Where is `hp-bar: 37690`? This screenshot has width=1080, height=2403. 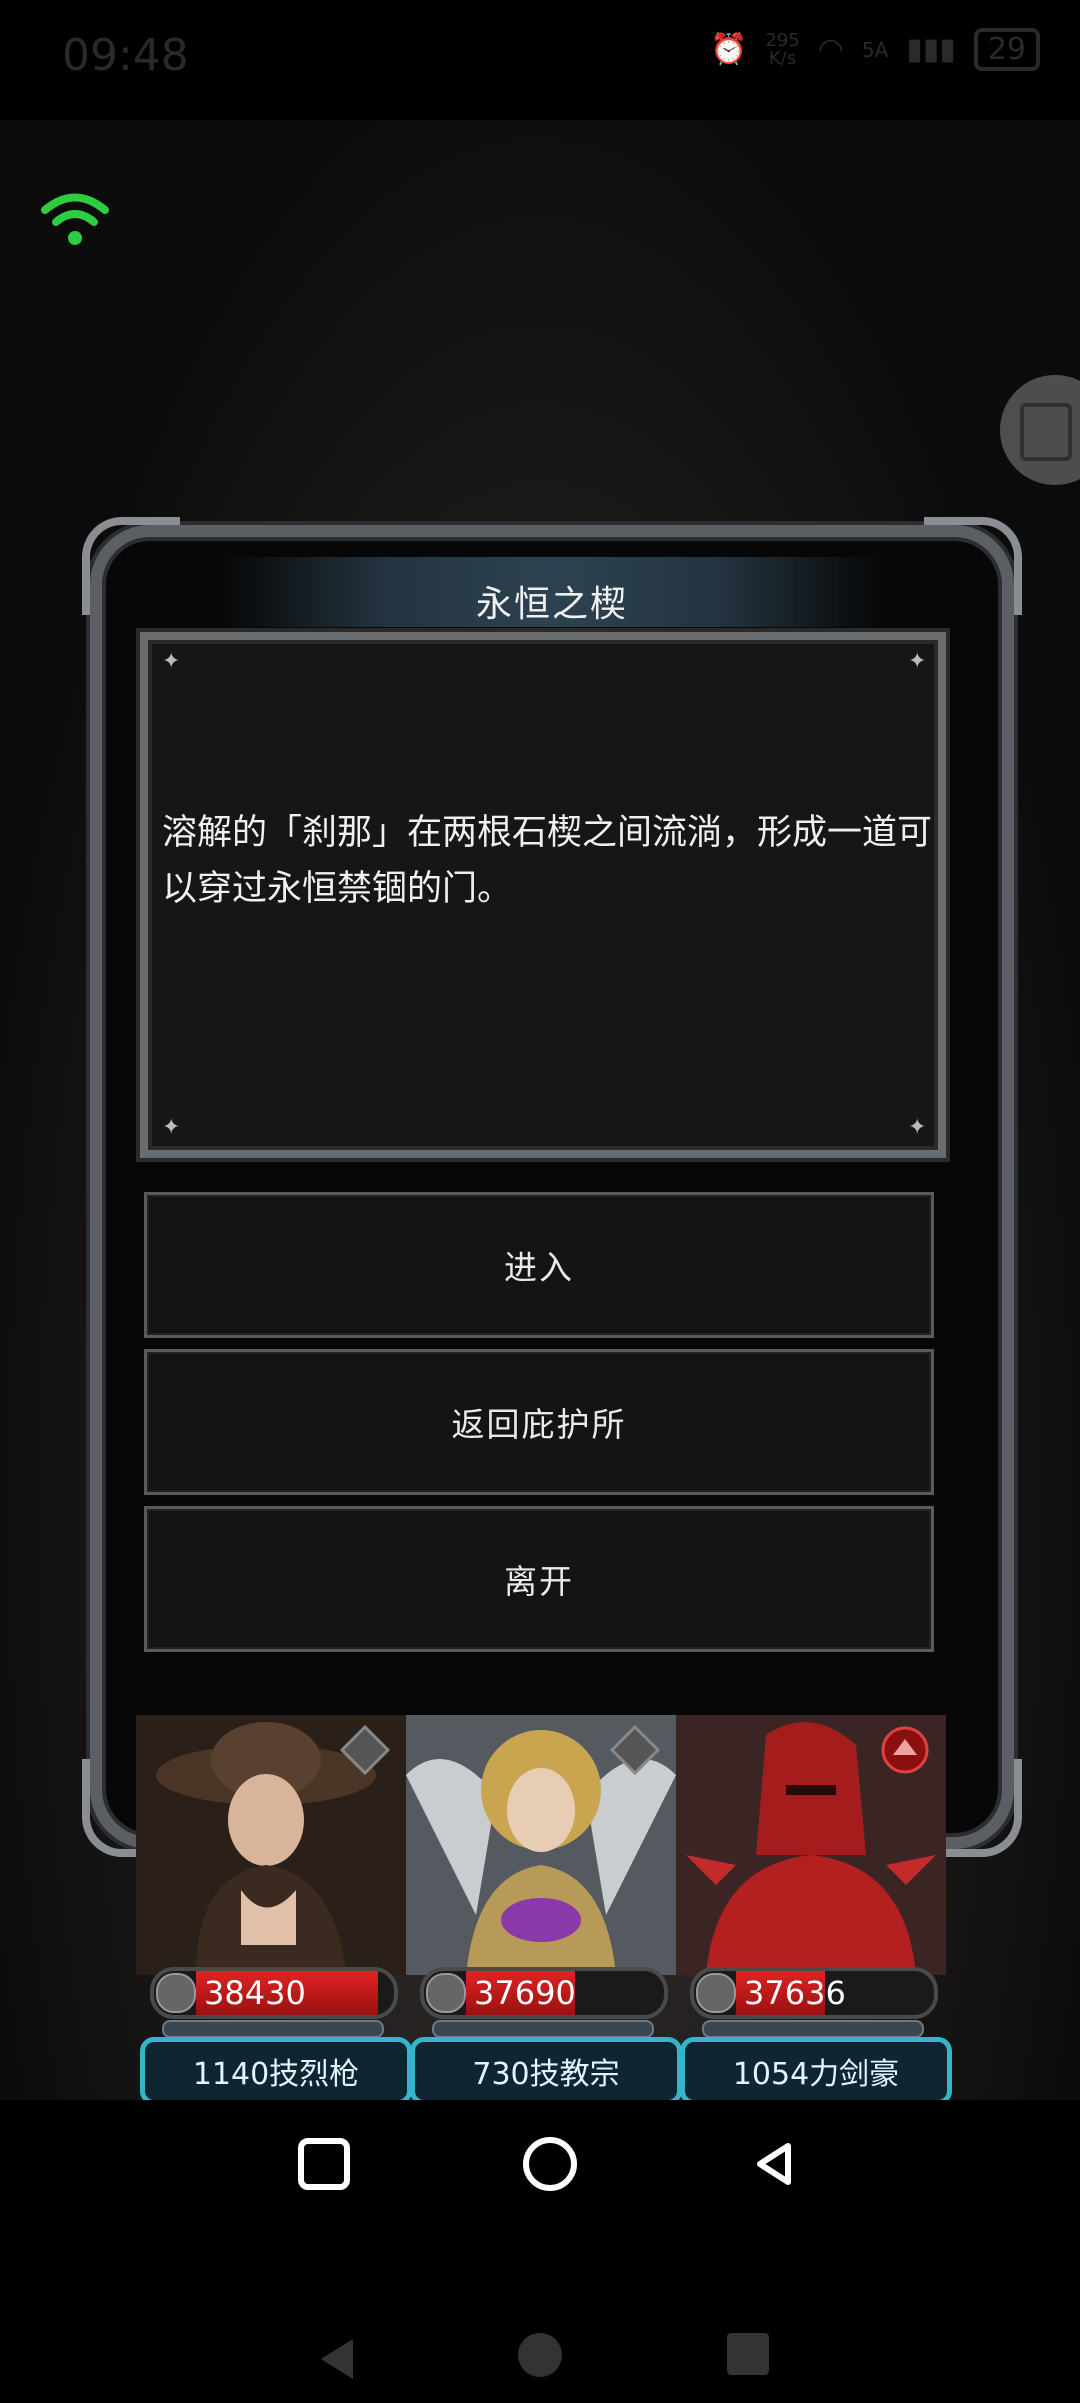
hp-bar: 37690 is located at coordinates (544, 1993).